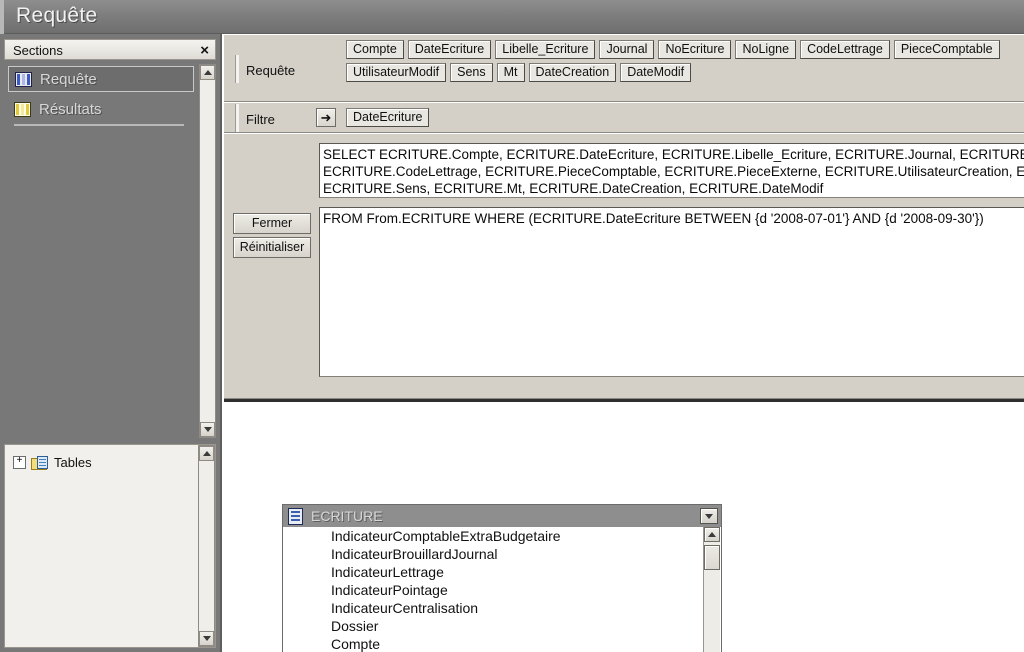 This screenshot has width=1024, height=652. Describe the element at coordinates (68, 79) in the screenshot. I see `sidebar-item-label: Requête` at that location.